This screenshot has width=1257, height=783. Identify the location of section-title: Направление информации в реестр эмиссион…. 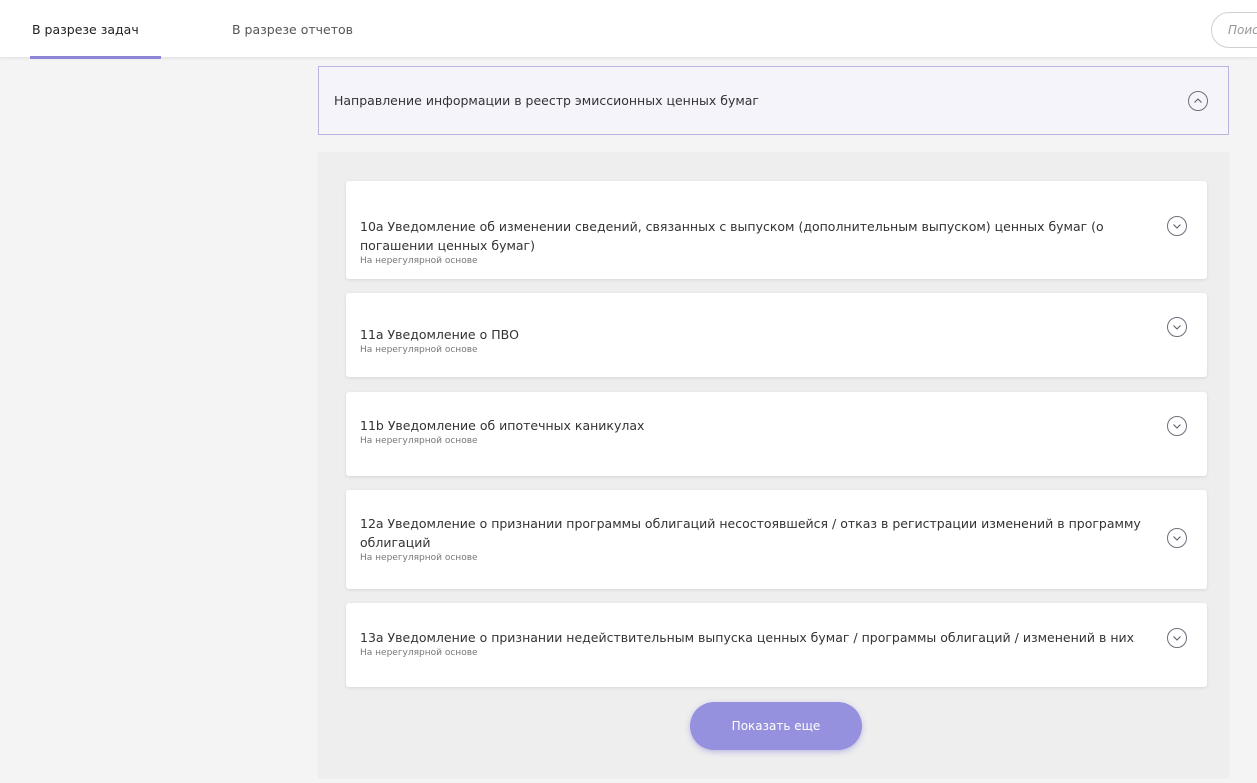
(546, 100).